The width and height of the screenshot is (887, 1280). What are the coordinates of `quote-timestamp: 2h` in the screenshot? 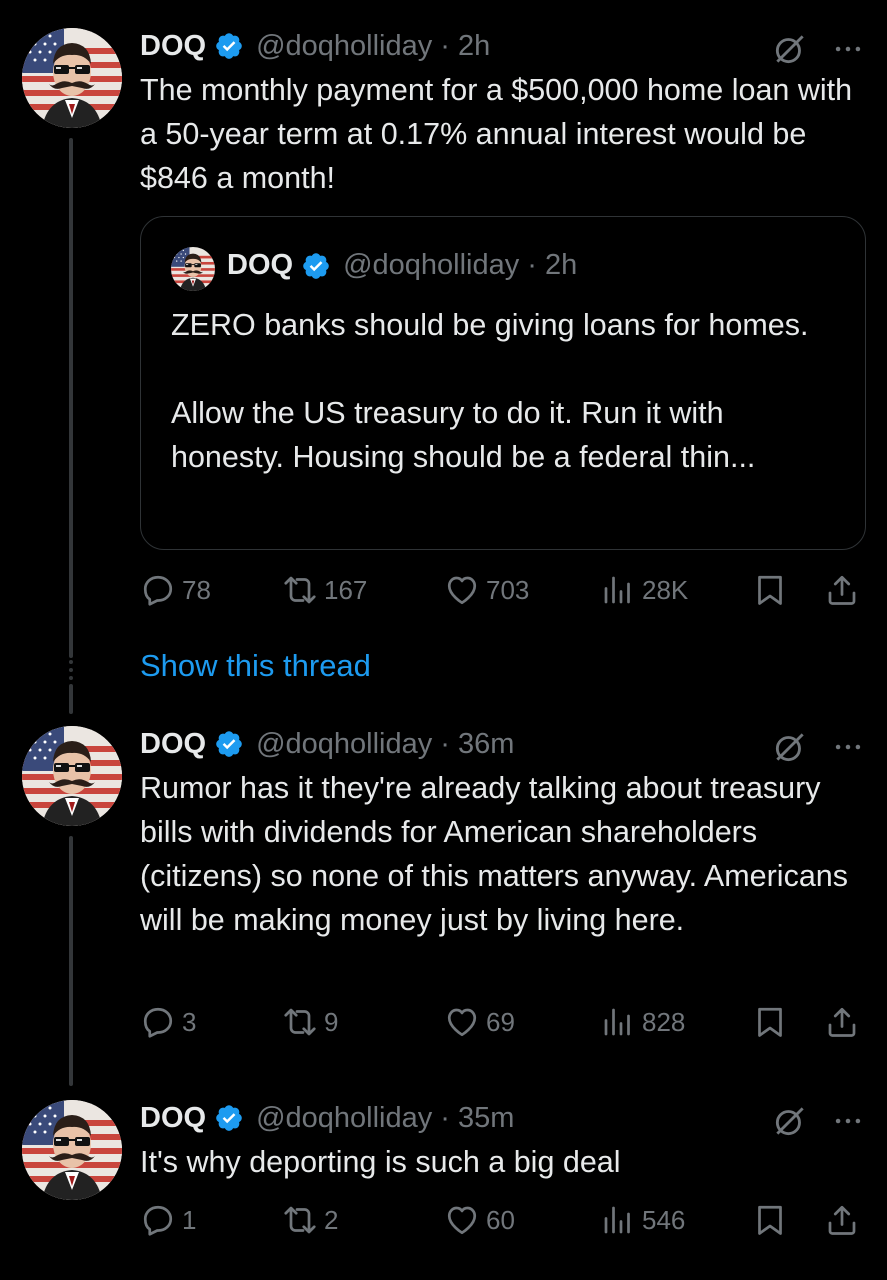 It's located at (561, 265).